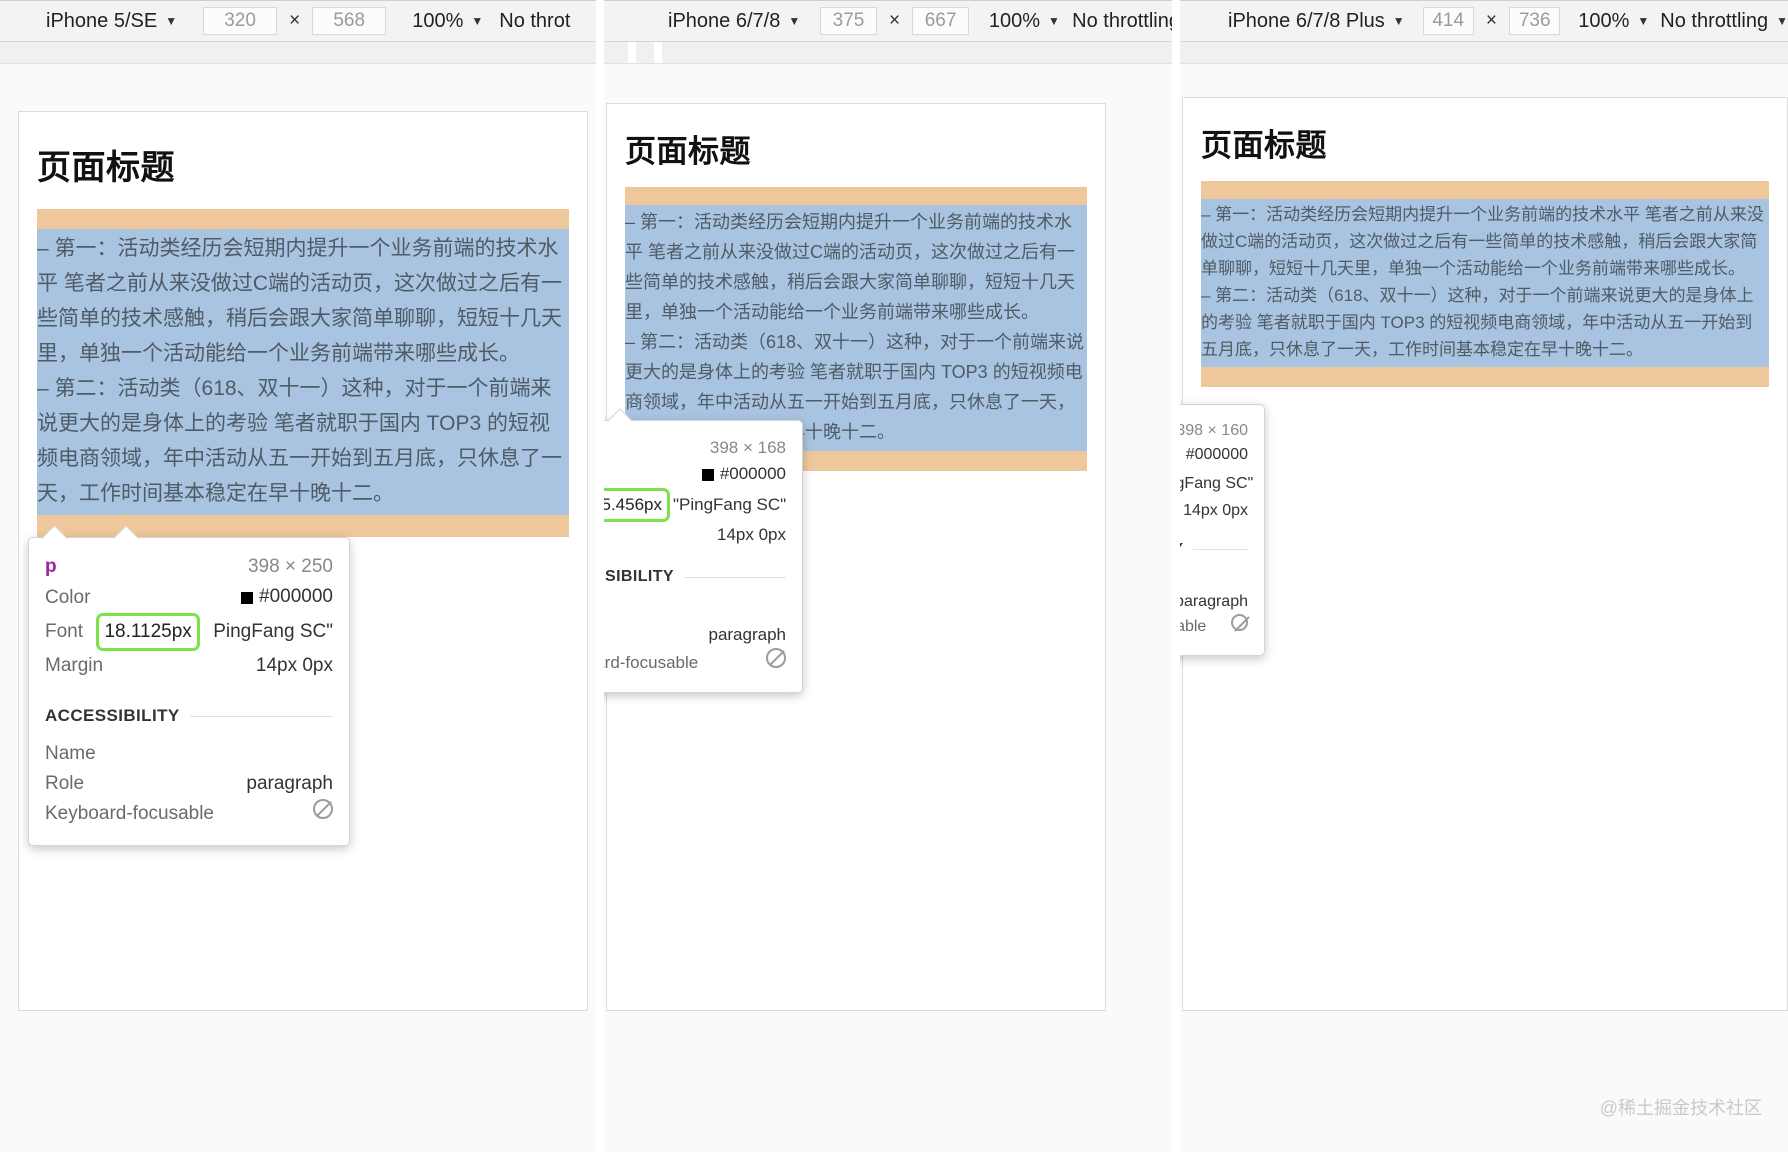  Describe the element at coordinates (724, 21) in the screenshot. I see `device-name-label-2: iPhone 6/7/8` at that location.